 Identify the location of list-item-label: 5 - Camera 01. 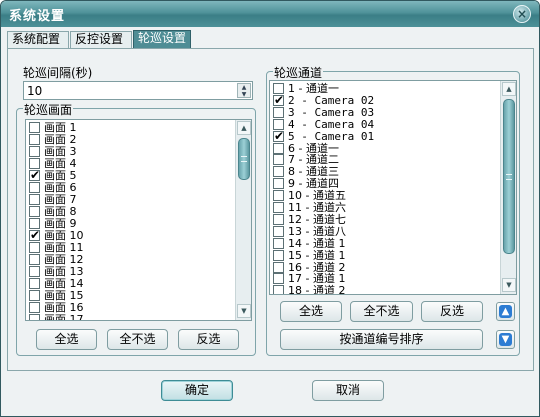
(331, 136).